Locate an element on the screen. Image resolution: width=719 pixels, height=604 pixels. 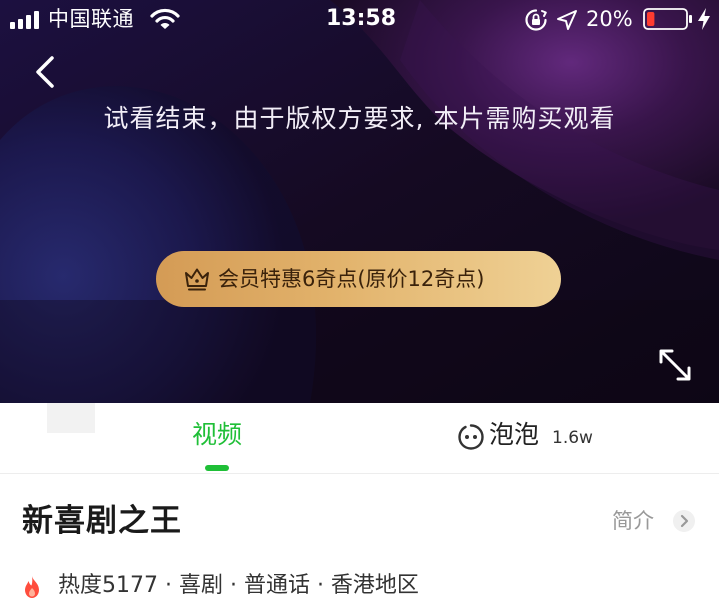
active-tab-indicator is located at coordinates (217, 468).